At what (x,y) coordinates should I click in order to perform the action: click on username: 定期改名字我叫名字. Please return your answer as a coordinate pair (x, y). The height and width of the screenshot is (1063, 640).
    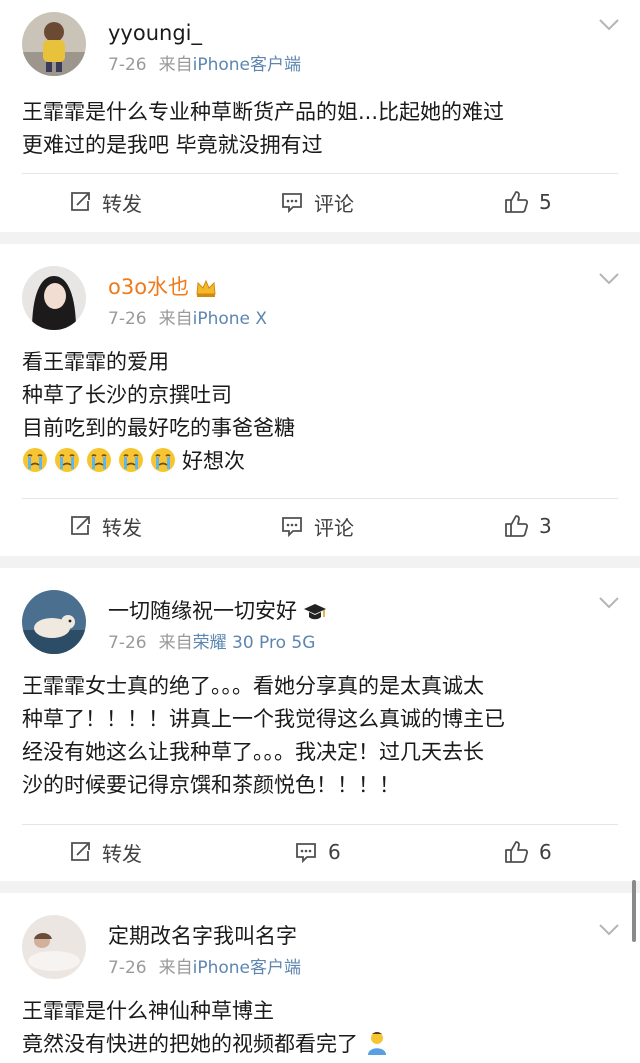
    Looking at the image, I should click on (202, 936).